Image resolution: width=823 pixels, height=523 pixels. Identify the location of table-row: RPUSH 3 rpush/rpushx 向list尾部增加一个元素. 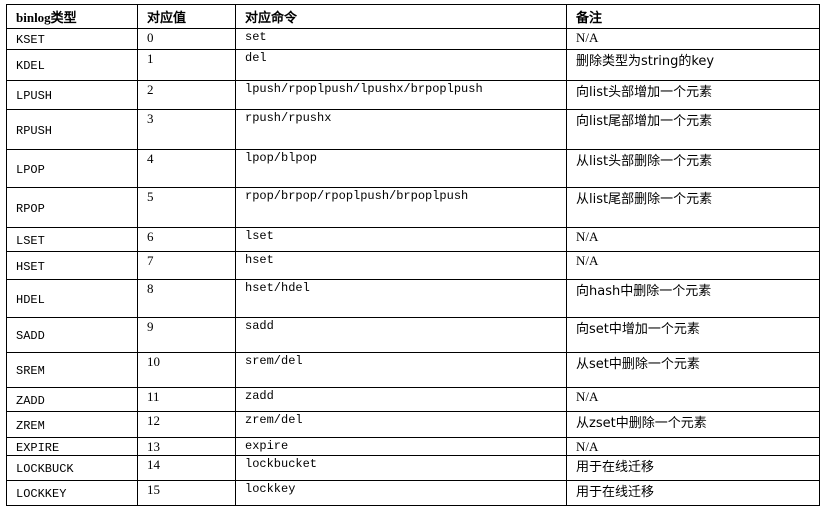
(413, 129).